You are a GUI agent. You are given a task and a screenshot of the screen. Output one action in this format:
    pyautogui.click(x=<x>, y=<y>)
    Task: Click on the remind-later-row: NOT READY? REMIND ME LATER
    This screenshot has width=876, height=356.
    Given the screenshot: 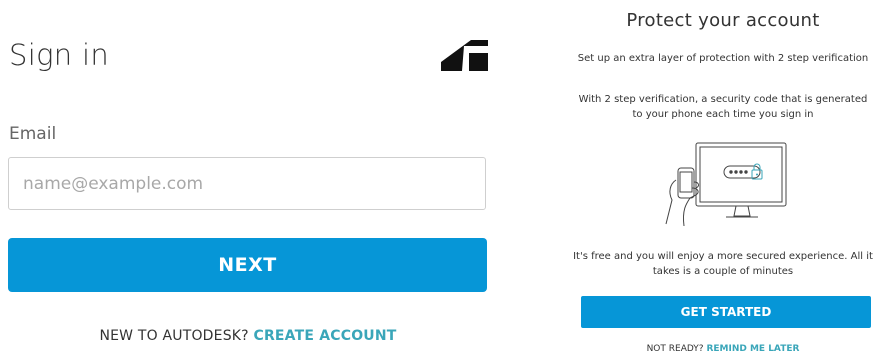 What is the action you would take?
    pyautogui.click(x=723, y=349)
    